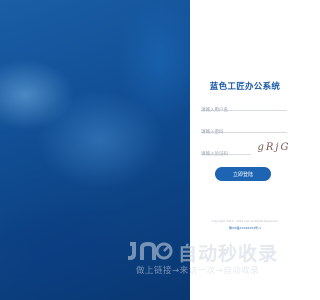 This screenshot has height=300, width=320. I want to click on captcha-field-wrapper, so click(226, 151).